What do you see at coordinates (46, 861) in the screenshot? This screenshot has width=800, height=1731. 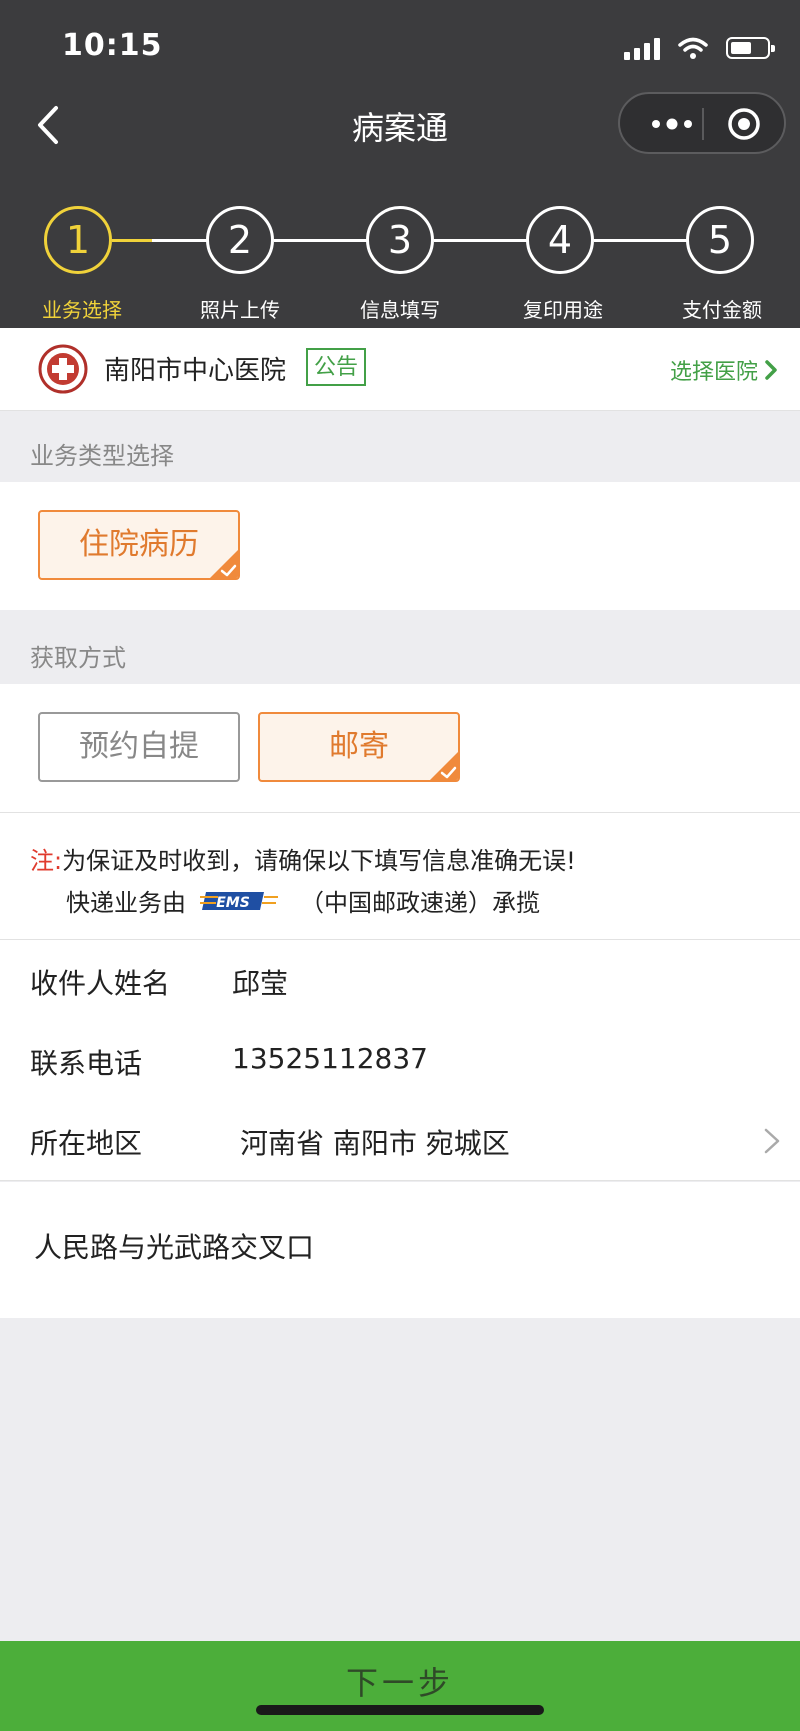 I see `note-prefix: 注:` at bounding box center [46, 861].